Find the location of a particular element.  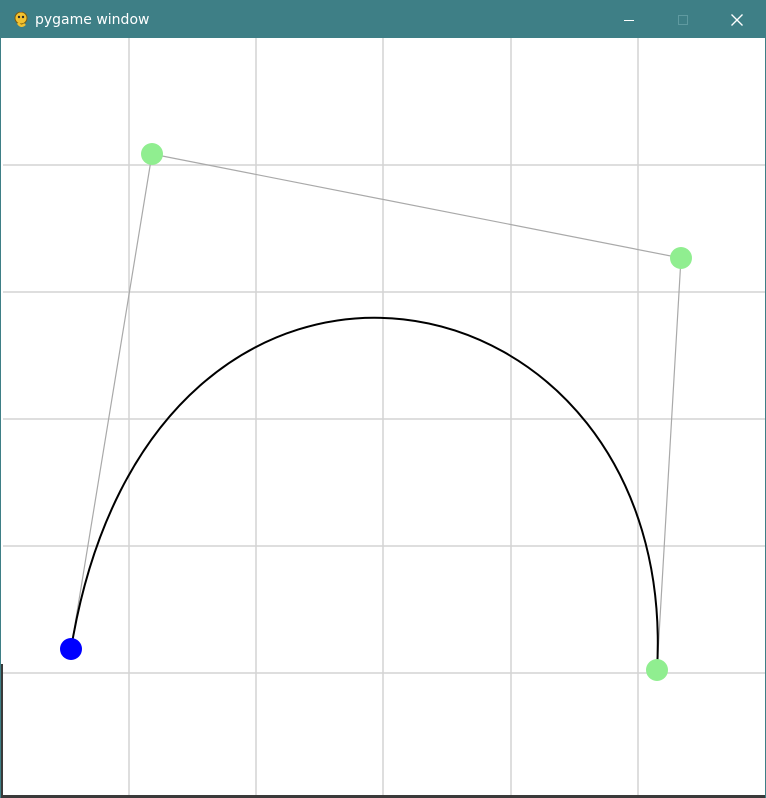

minimize-button is located at coordinates (629, 19).